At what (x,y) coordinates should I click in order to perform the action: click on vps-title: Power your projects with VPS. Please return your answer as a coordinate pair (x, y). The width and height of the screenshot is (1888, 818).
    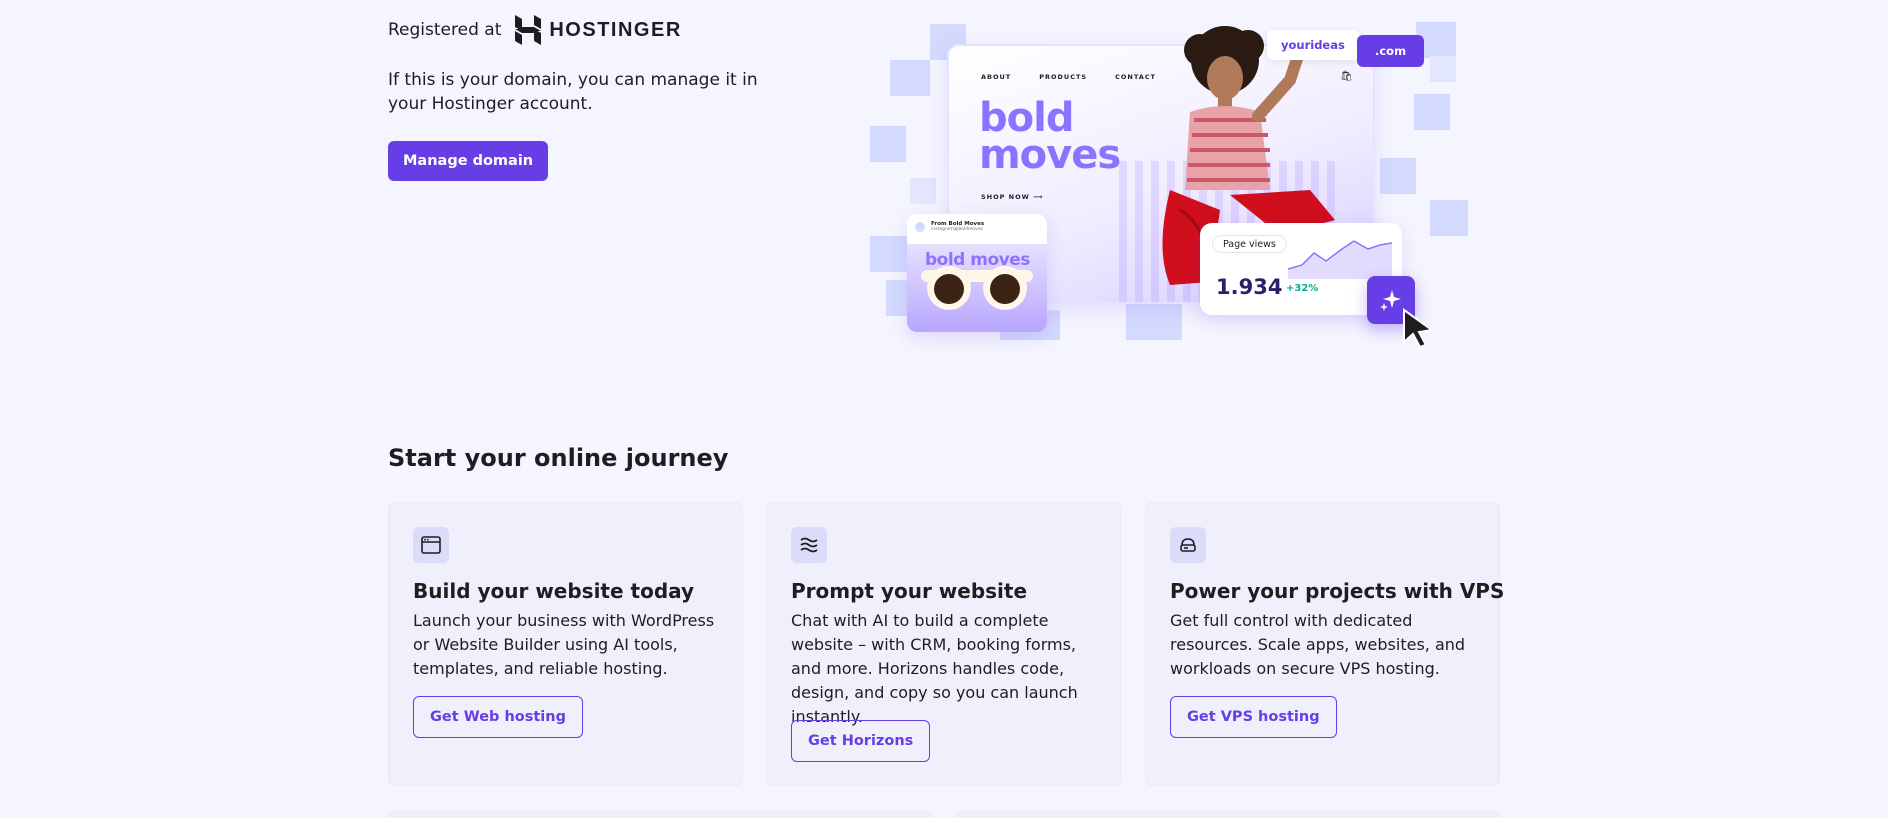
    Looking at the image, I should click on (1337, 591).